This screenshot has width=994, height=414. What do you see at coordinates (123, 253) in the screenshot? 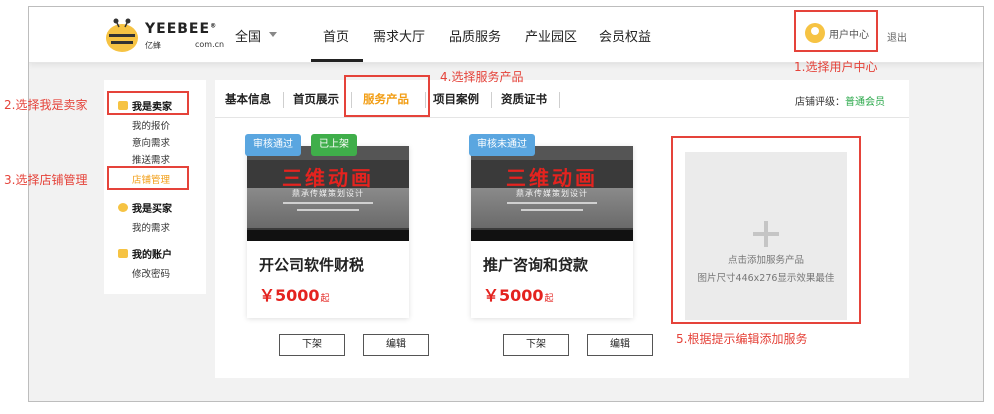
I see `account-icon` at bounding box center [123, 253].